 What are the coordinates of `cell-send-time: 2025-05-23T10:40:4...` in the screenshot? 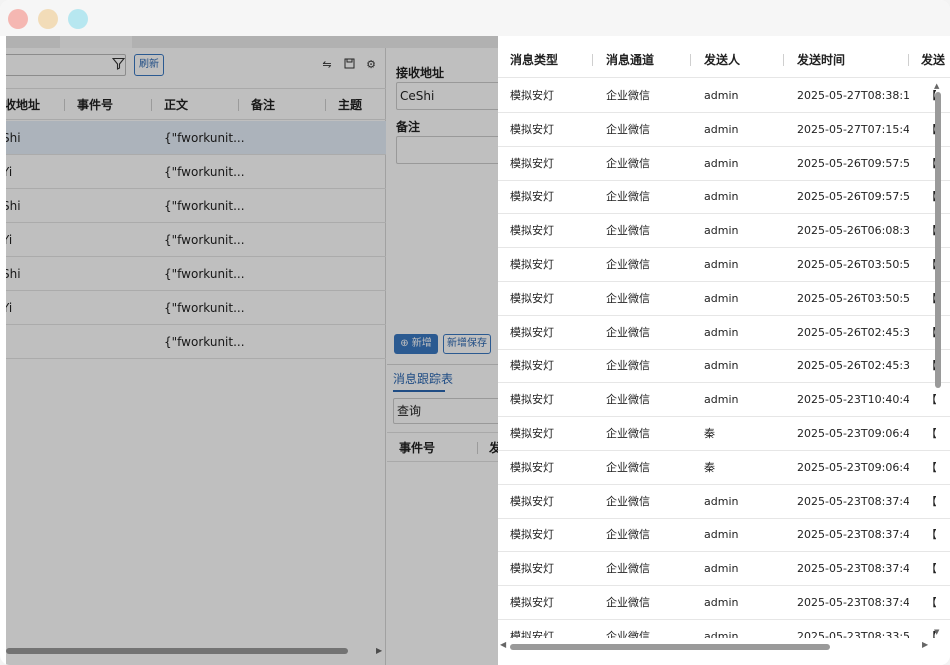 It's located at (853, 400).